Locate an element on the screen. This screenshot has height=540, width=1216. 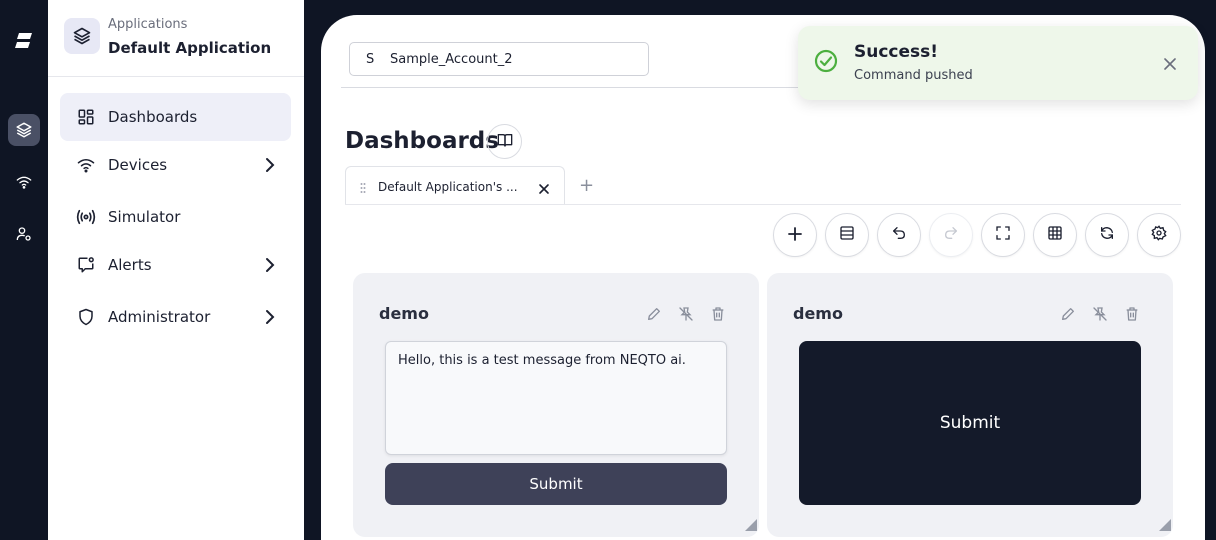
redo-button is located at coordinates (951, 235).